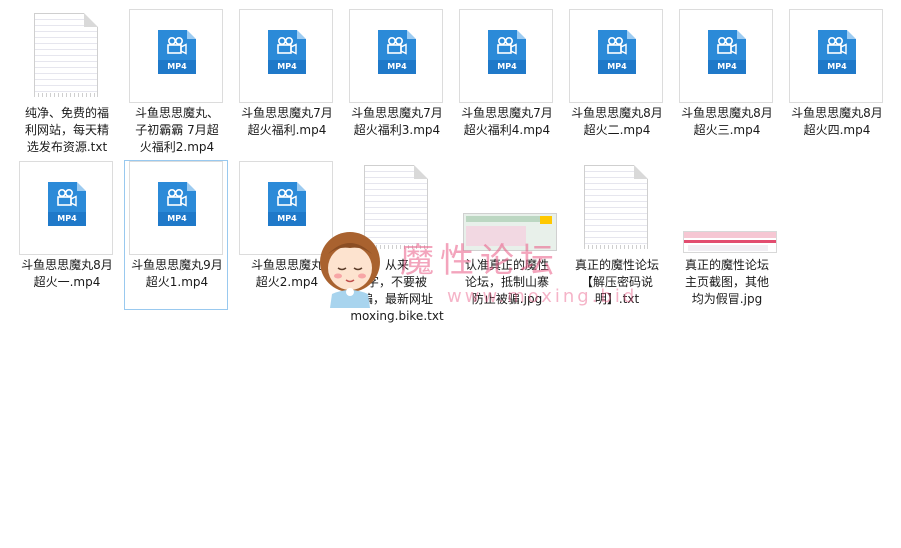  I want to click on file-name-line: 选发布资源.txt, so click(67, 147).